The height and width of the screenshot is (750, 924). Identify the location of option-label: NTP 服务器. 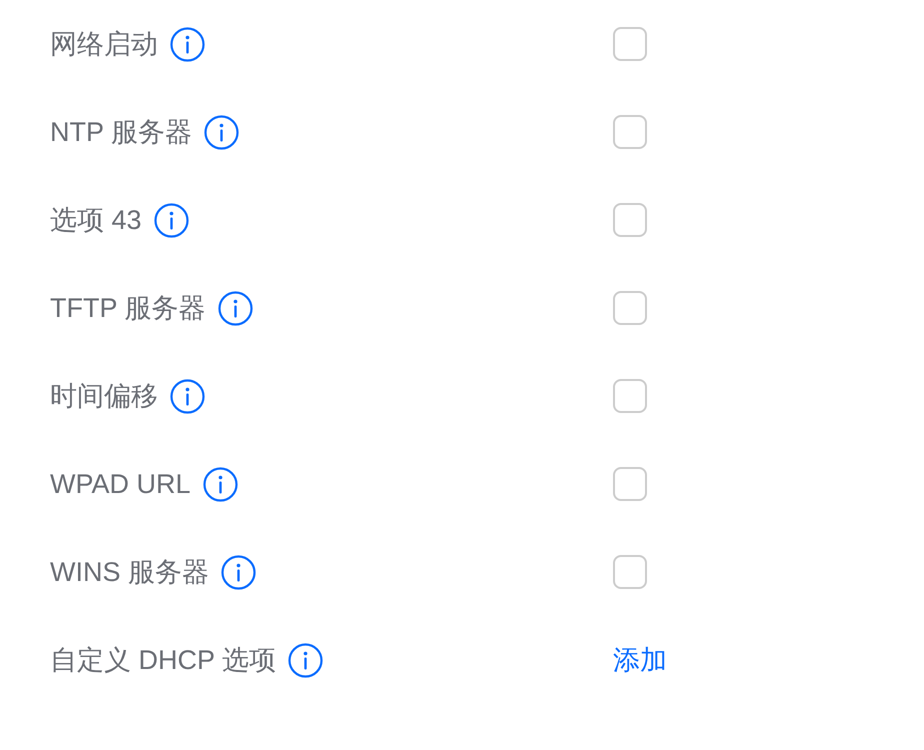
(121, 132).